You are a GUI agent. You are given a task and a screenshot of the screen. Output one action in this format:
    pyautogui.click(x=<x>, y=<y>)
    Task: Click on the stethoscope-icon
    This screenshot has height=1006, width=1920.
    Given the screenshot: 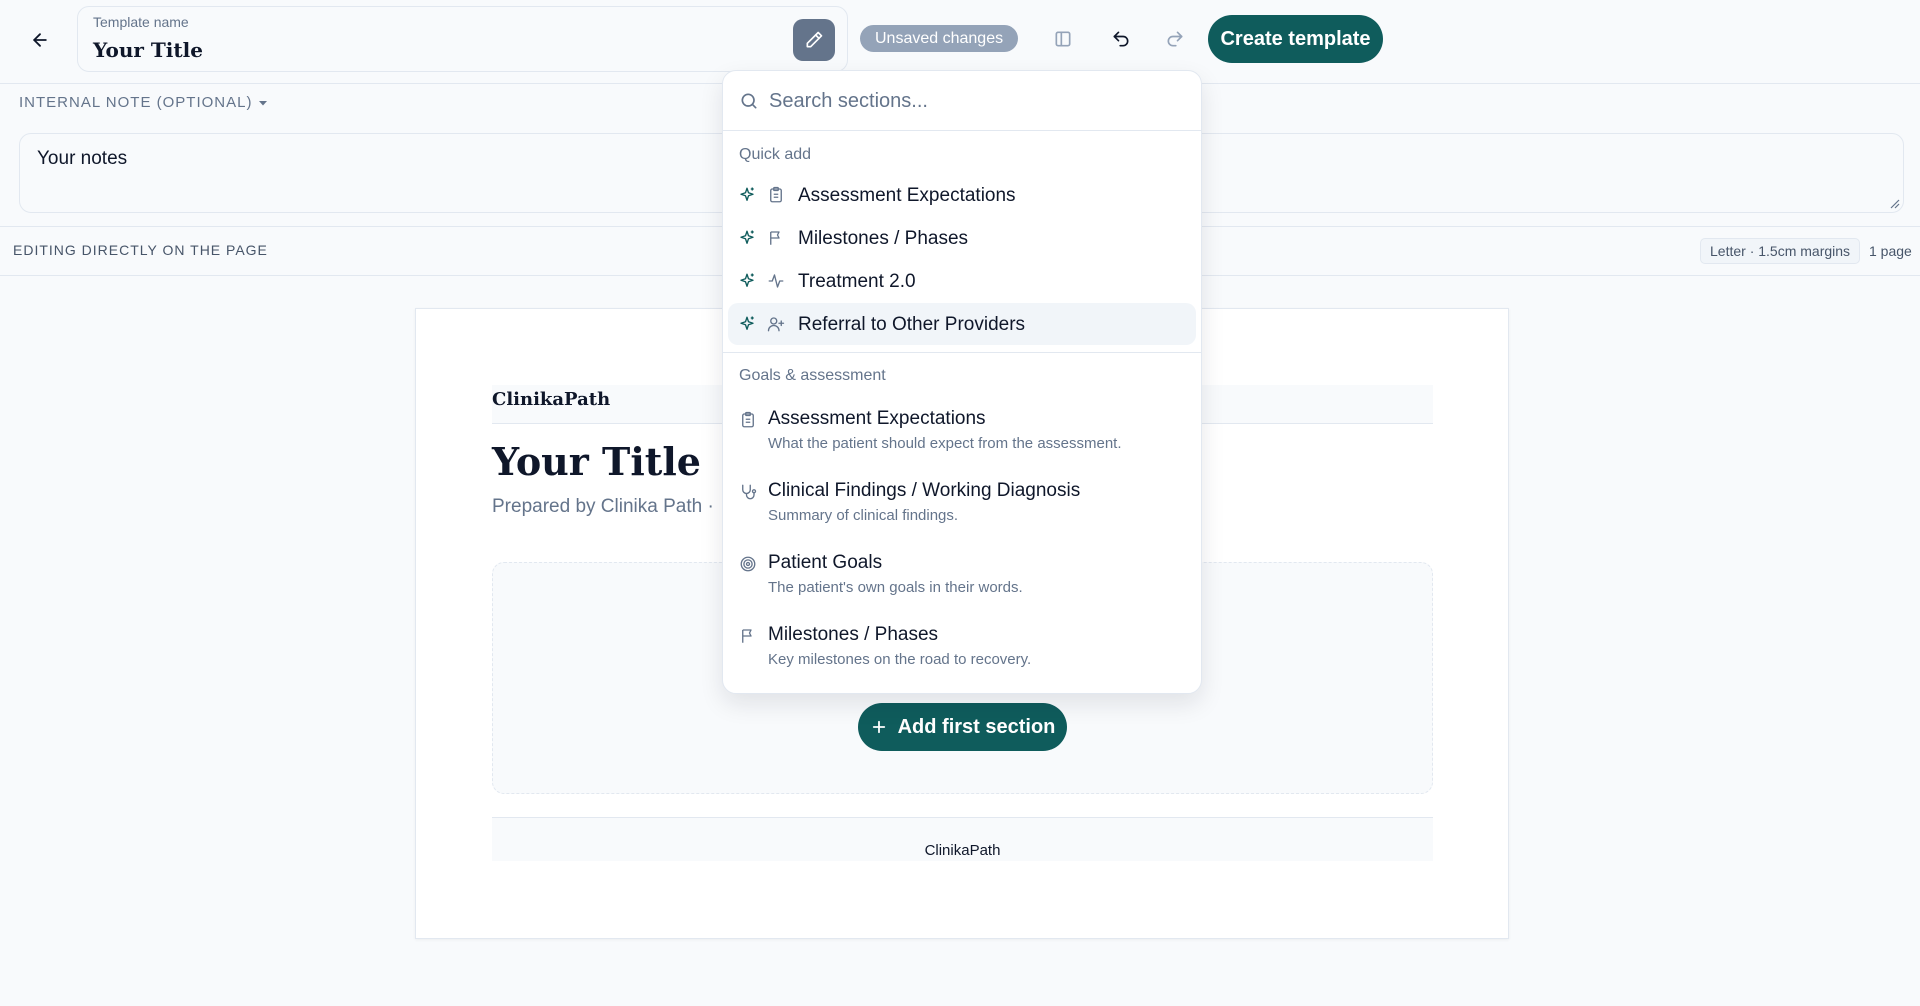 What is the action you would take?
    pyautogui.click(x=749, y=492)
    